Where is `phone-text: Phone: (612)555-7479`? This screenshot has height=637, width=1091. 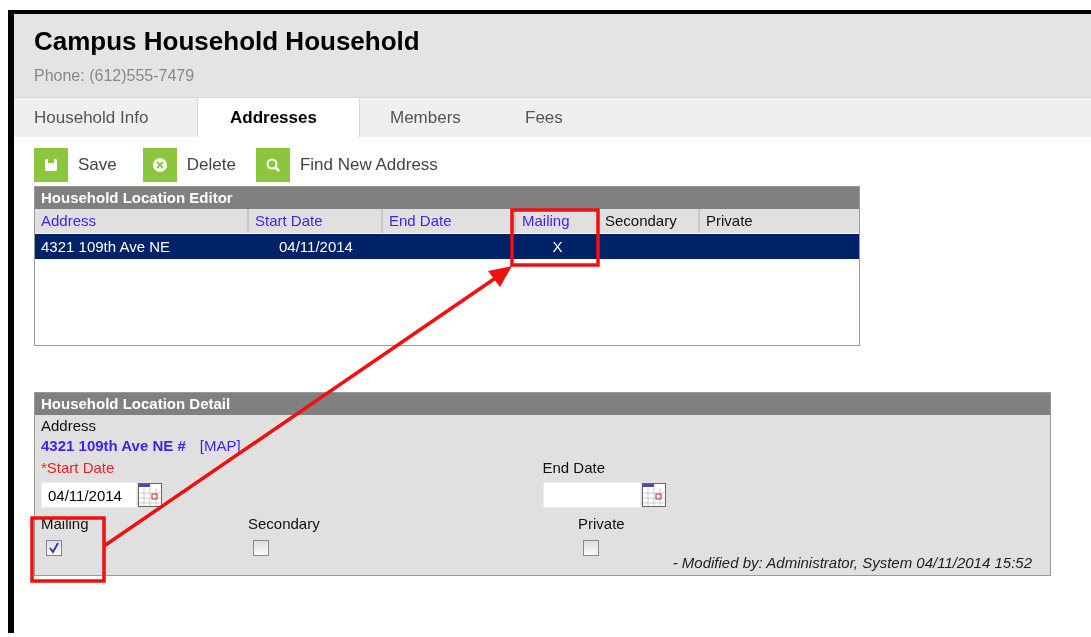 phone-text: Phone: (612)555-7479 is located at coordinates (115, 76).